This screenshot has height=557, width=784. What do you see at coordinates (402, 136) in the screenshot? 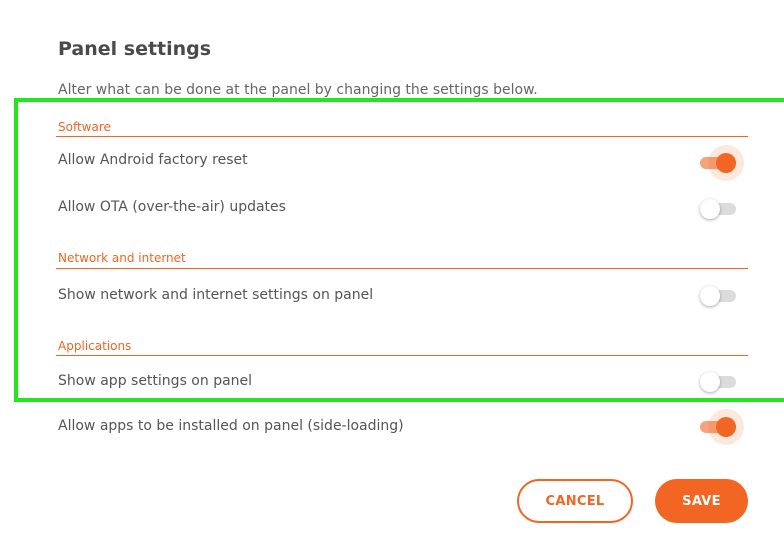
I see `section-divider-software` at bounding box center [402, 136].